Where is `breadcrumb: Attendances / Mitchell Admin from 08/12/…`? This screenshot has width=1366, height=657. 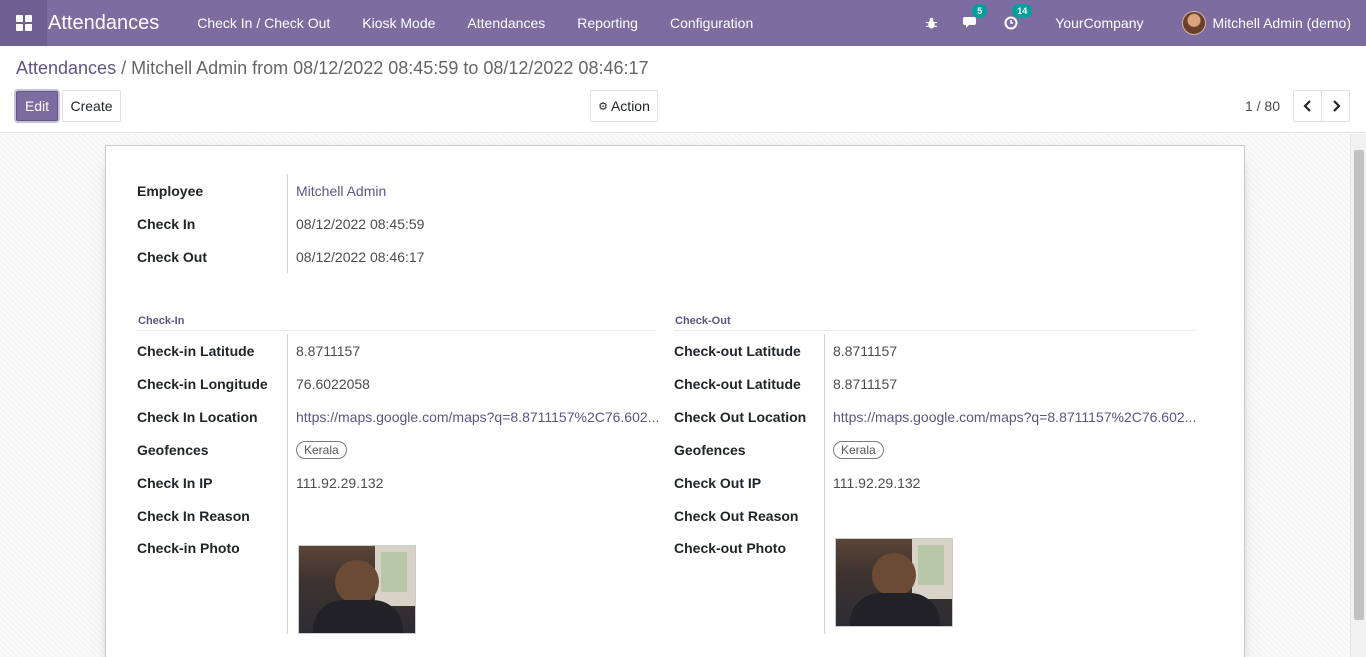
breadcrumb: Attendances / Mitchell Admin from 08/12/… is located at coordinates (332, 68).